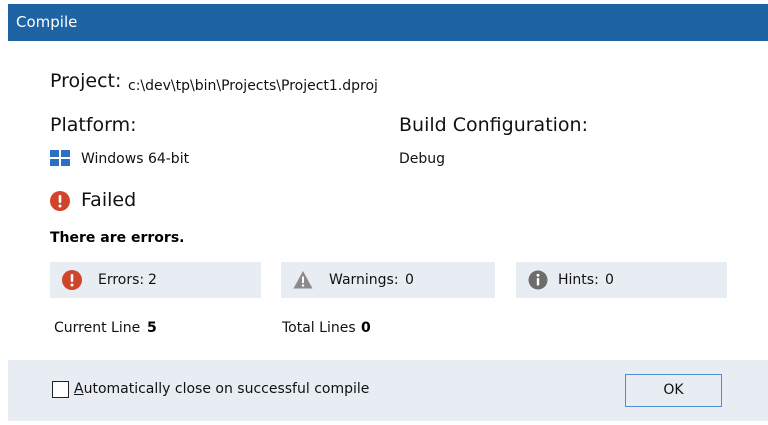 Image resolution: width=768 pixels, height=425 pixels. Describe the element at coordinates (578, 280) in the screenshot. I see `hints-label: Hints:` at that location.